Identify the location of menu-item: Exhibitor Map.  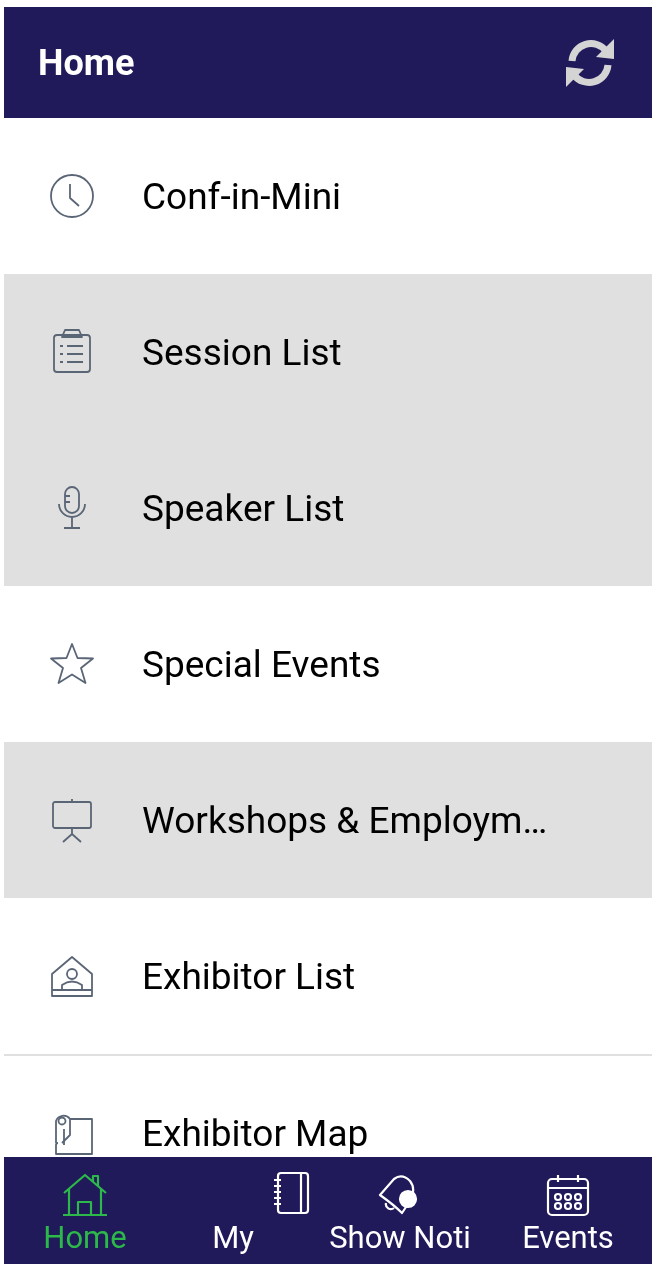
(328, 1105).